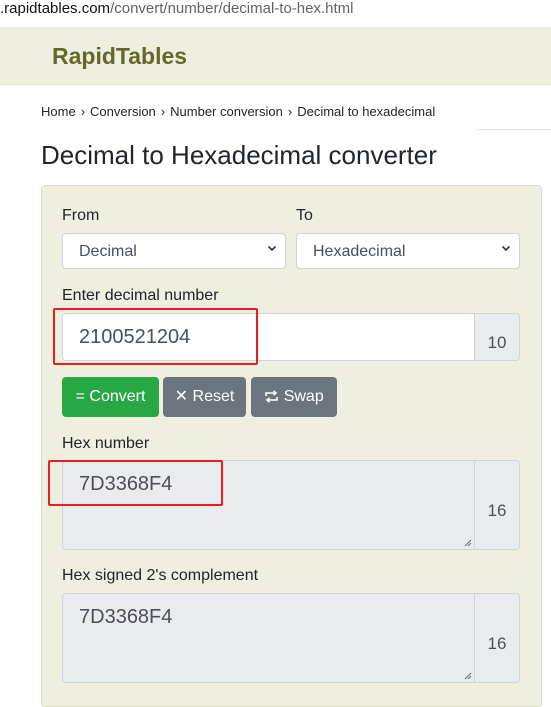 The height and width of the screenshot is (707, 551). Describe the element at coordinates (119, 56) in the screenshot. I see `site-logo: RapidTables` at that location.